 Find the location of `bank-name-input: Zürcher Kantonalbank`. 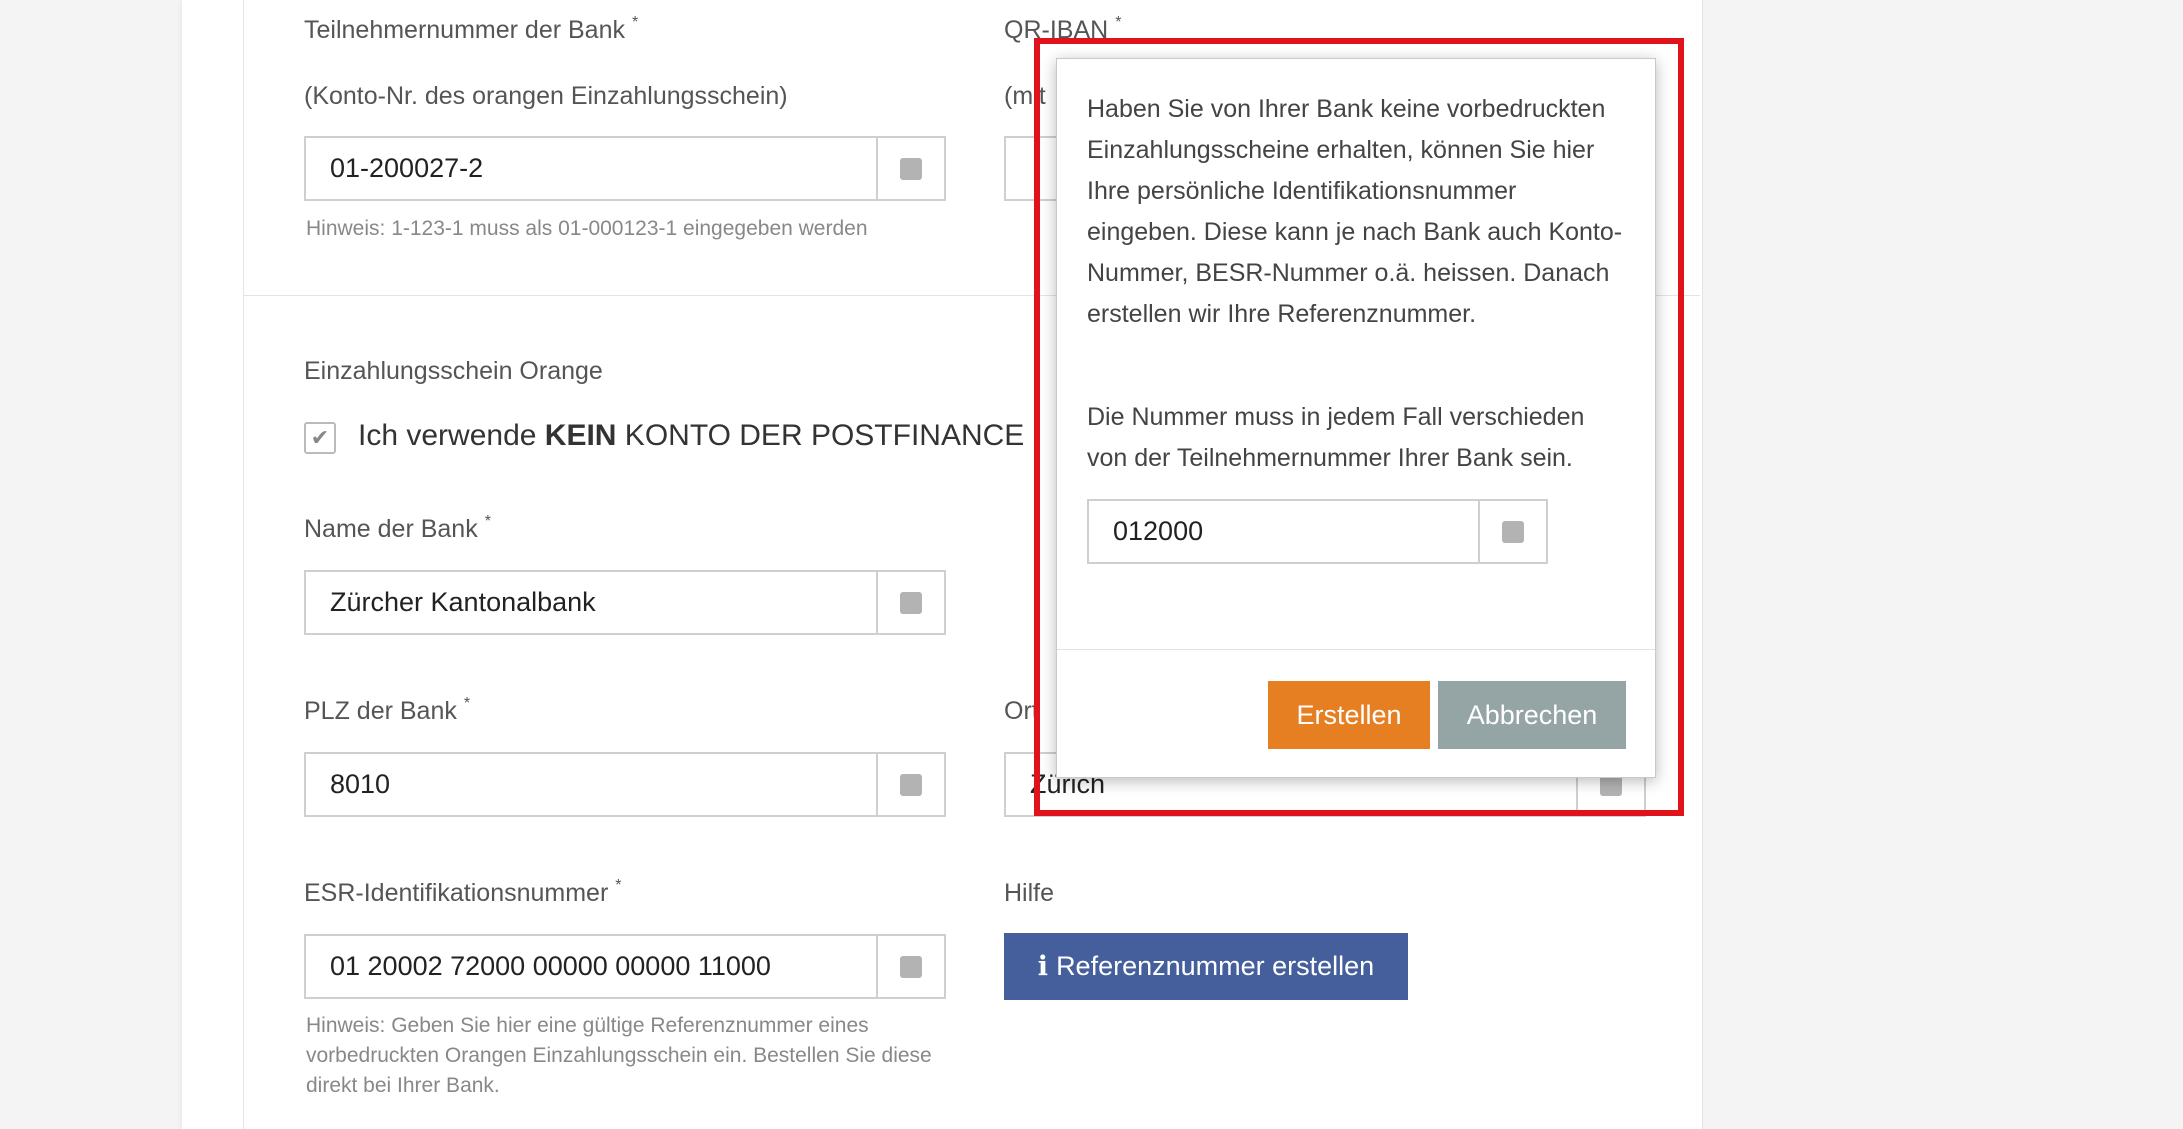

bank-name-input: Zürcher Kantonalbank is located at coordinates (625, 602).